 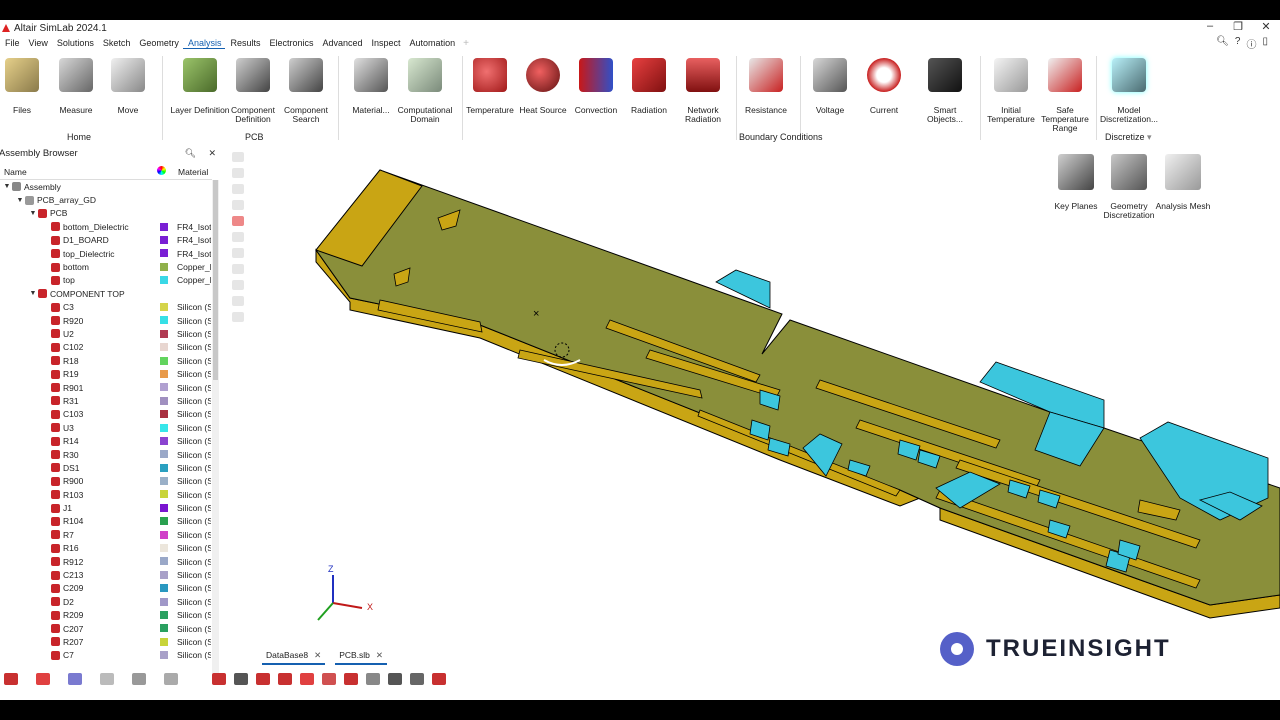 What do you see at coordinates (106, 507) in the screenshot?
I see `tree-row: J1 Silicon (Se` at bounding box center [106, 507].